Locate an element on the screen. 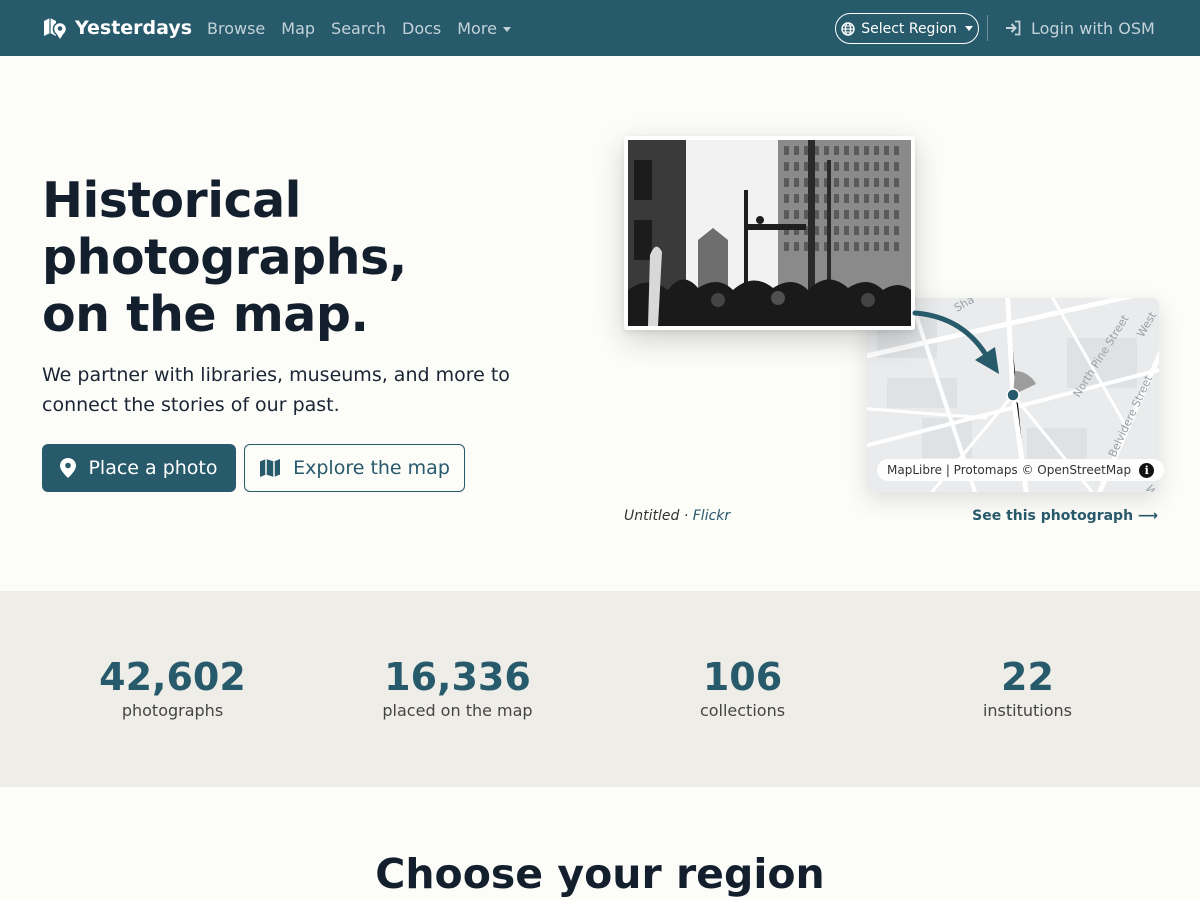 The image size is (1200, 900). stat-photographs: 42,602 photographs is located at coordinates (172, 687).